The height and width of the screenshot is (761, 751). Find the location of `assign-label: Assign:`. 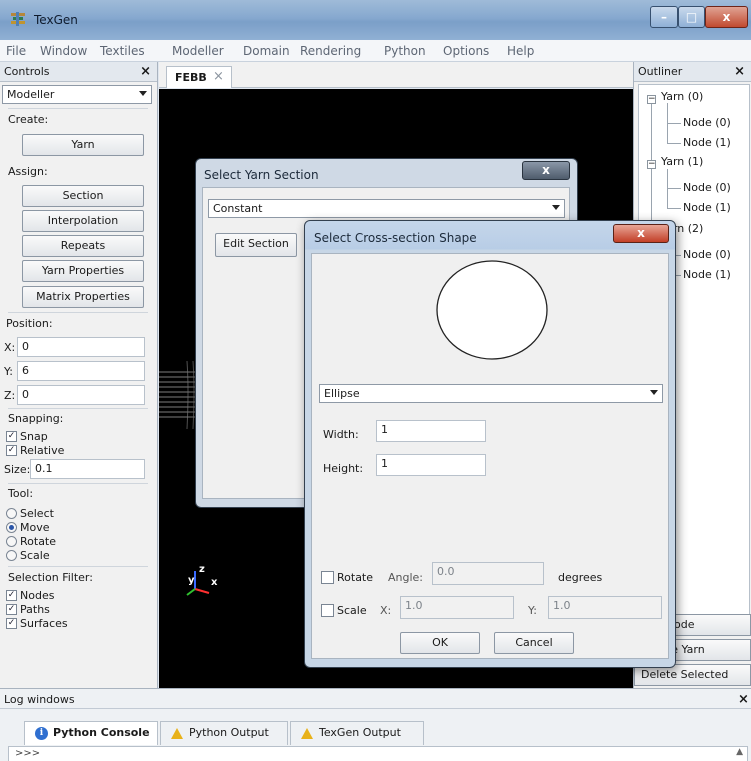

assign-label: Assign: is located at coordinates (28, 171).